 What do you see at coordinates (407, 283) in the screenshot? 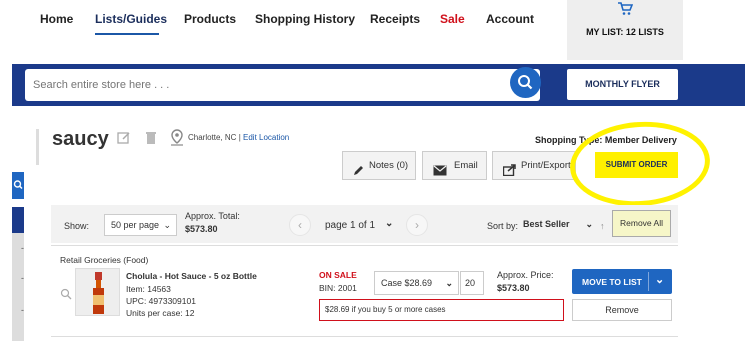
I see `unit-select-value: Case $28.69` at bounding box center [407, 283].